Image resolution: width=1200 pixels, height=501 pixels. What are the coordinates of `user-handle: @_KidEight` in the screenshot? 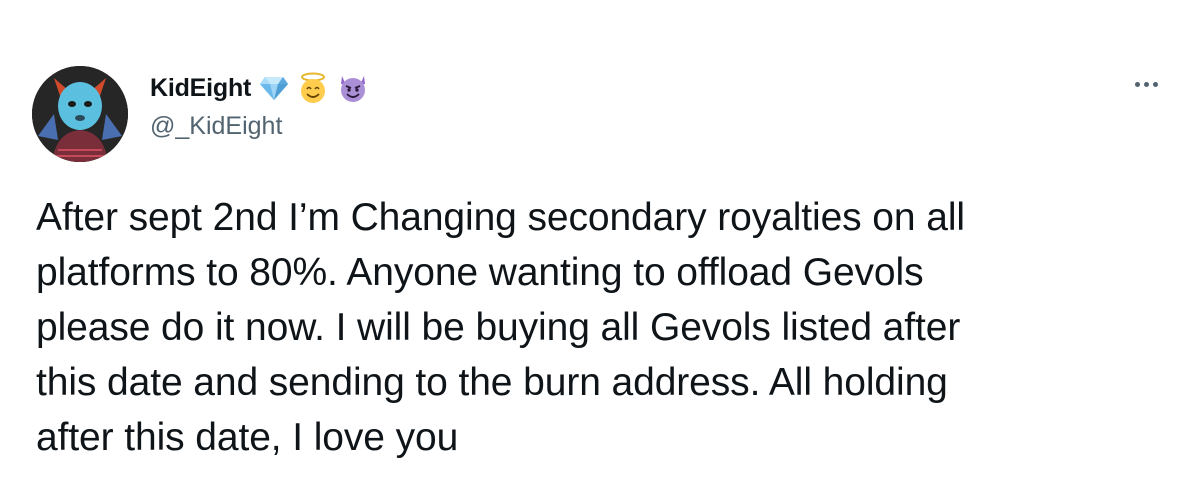 It's located at (259, 126).